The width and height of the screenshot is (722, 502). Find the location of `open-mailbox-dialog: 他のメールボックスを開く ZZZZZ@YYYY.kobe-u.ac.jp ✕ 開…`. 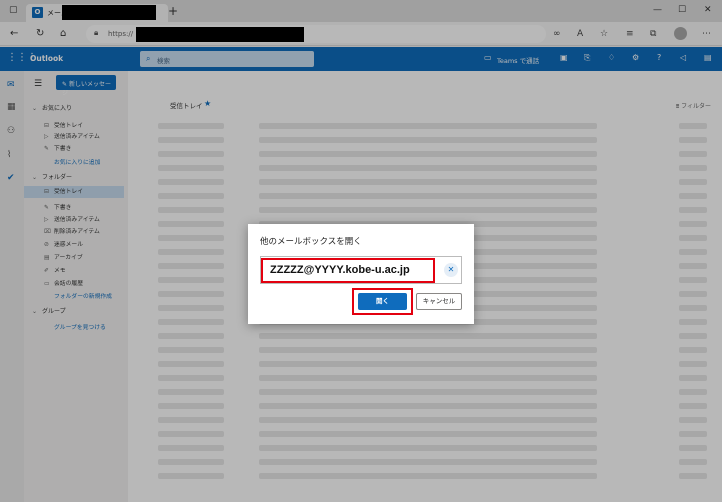

open-mailbox-dialog: 他のメールボックスを開く ZZZZZ@YYYY.kobe-u.ac.jp ✕ 開… is located at coordinates (361, 274).